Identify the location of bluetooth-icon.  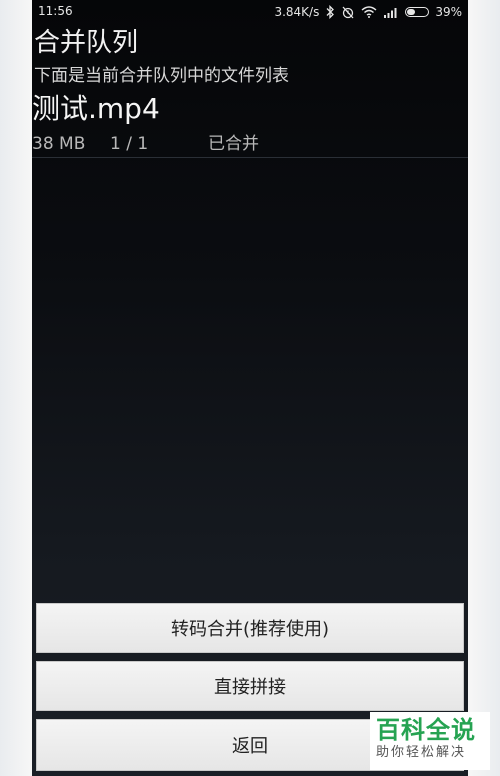
(330, 12).